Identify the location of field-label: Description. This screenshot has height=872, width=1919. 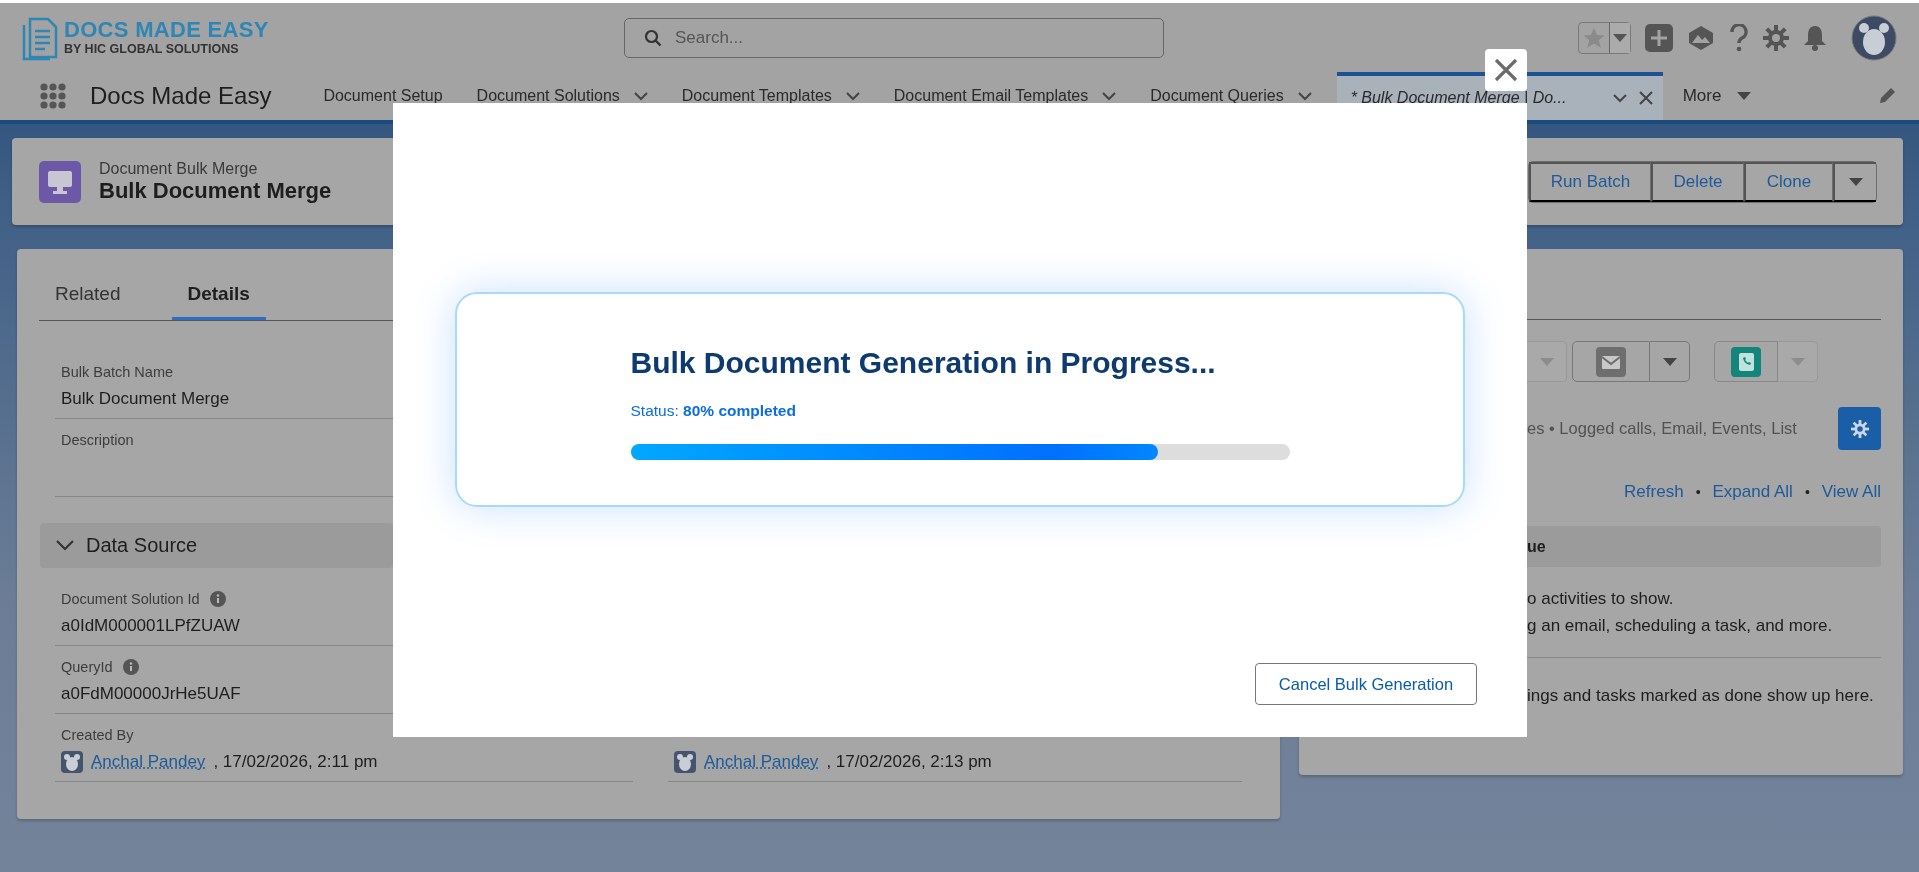
(97, 440).